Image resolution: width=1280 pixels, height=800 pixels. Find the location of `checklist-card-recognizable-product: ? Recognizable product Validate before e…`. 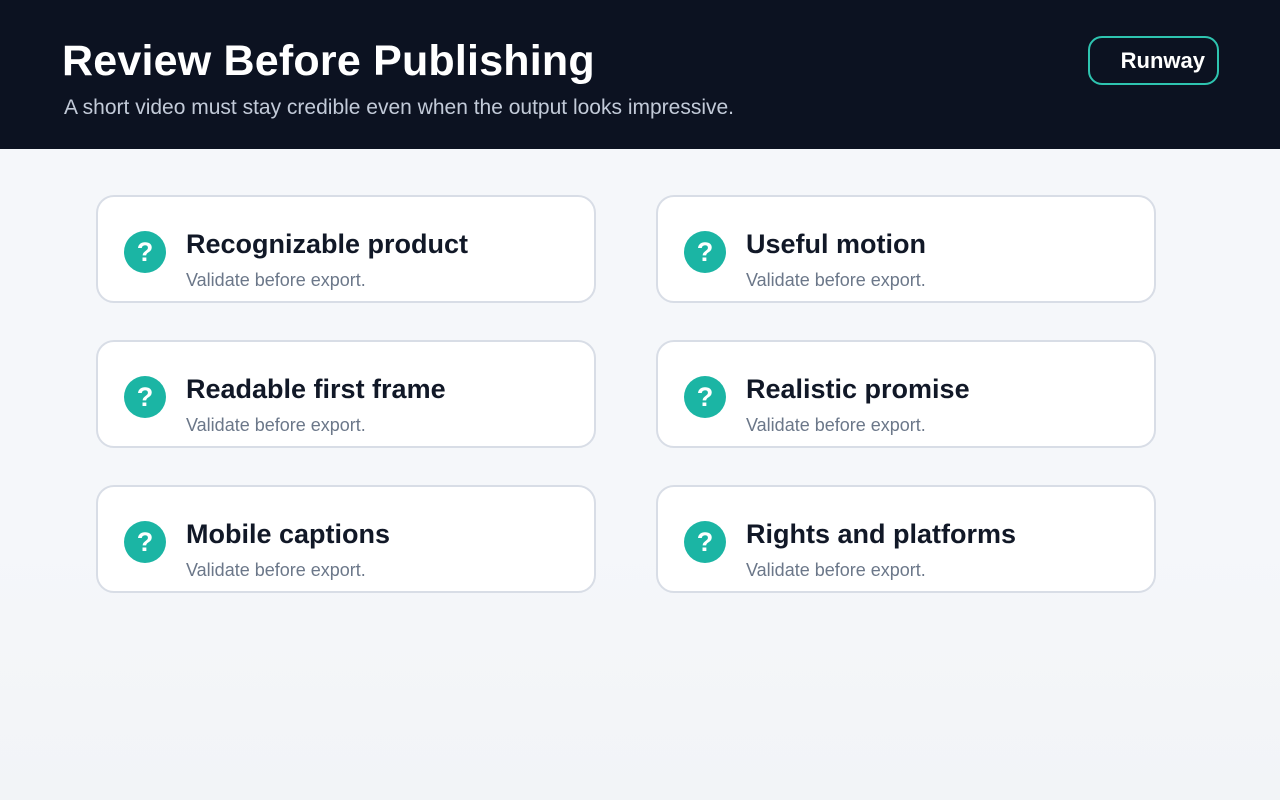

checklist-card-recognizable-product: ? Recognizable product Validate before e… is located at coordinates (346, 249).